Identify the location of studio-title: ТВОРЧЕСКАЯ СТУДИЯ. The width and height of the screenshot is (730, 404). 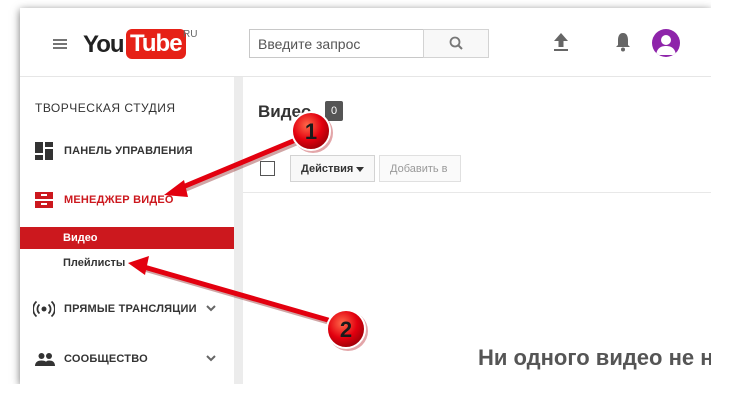
(105, 108).